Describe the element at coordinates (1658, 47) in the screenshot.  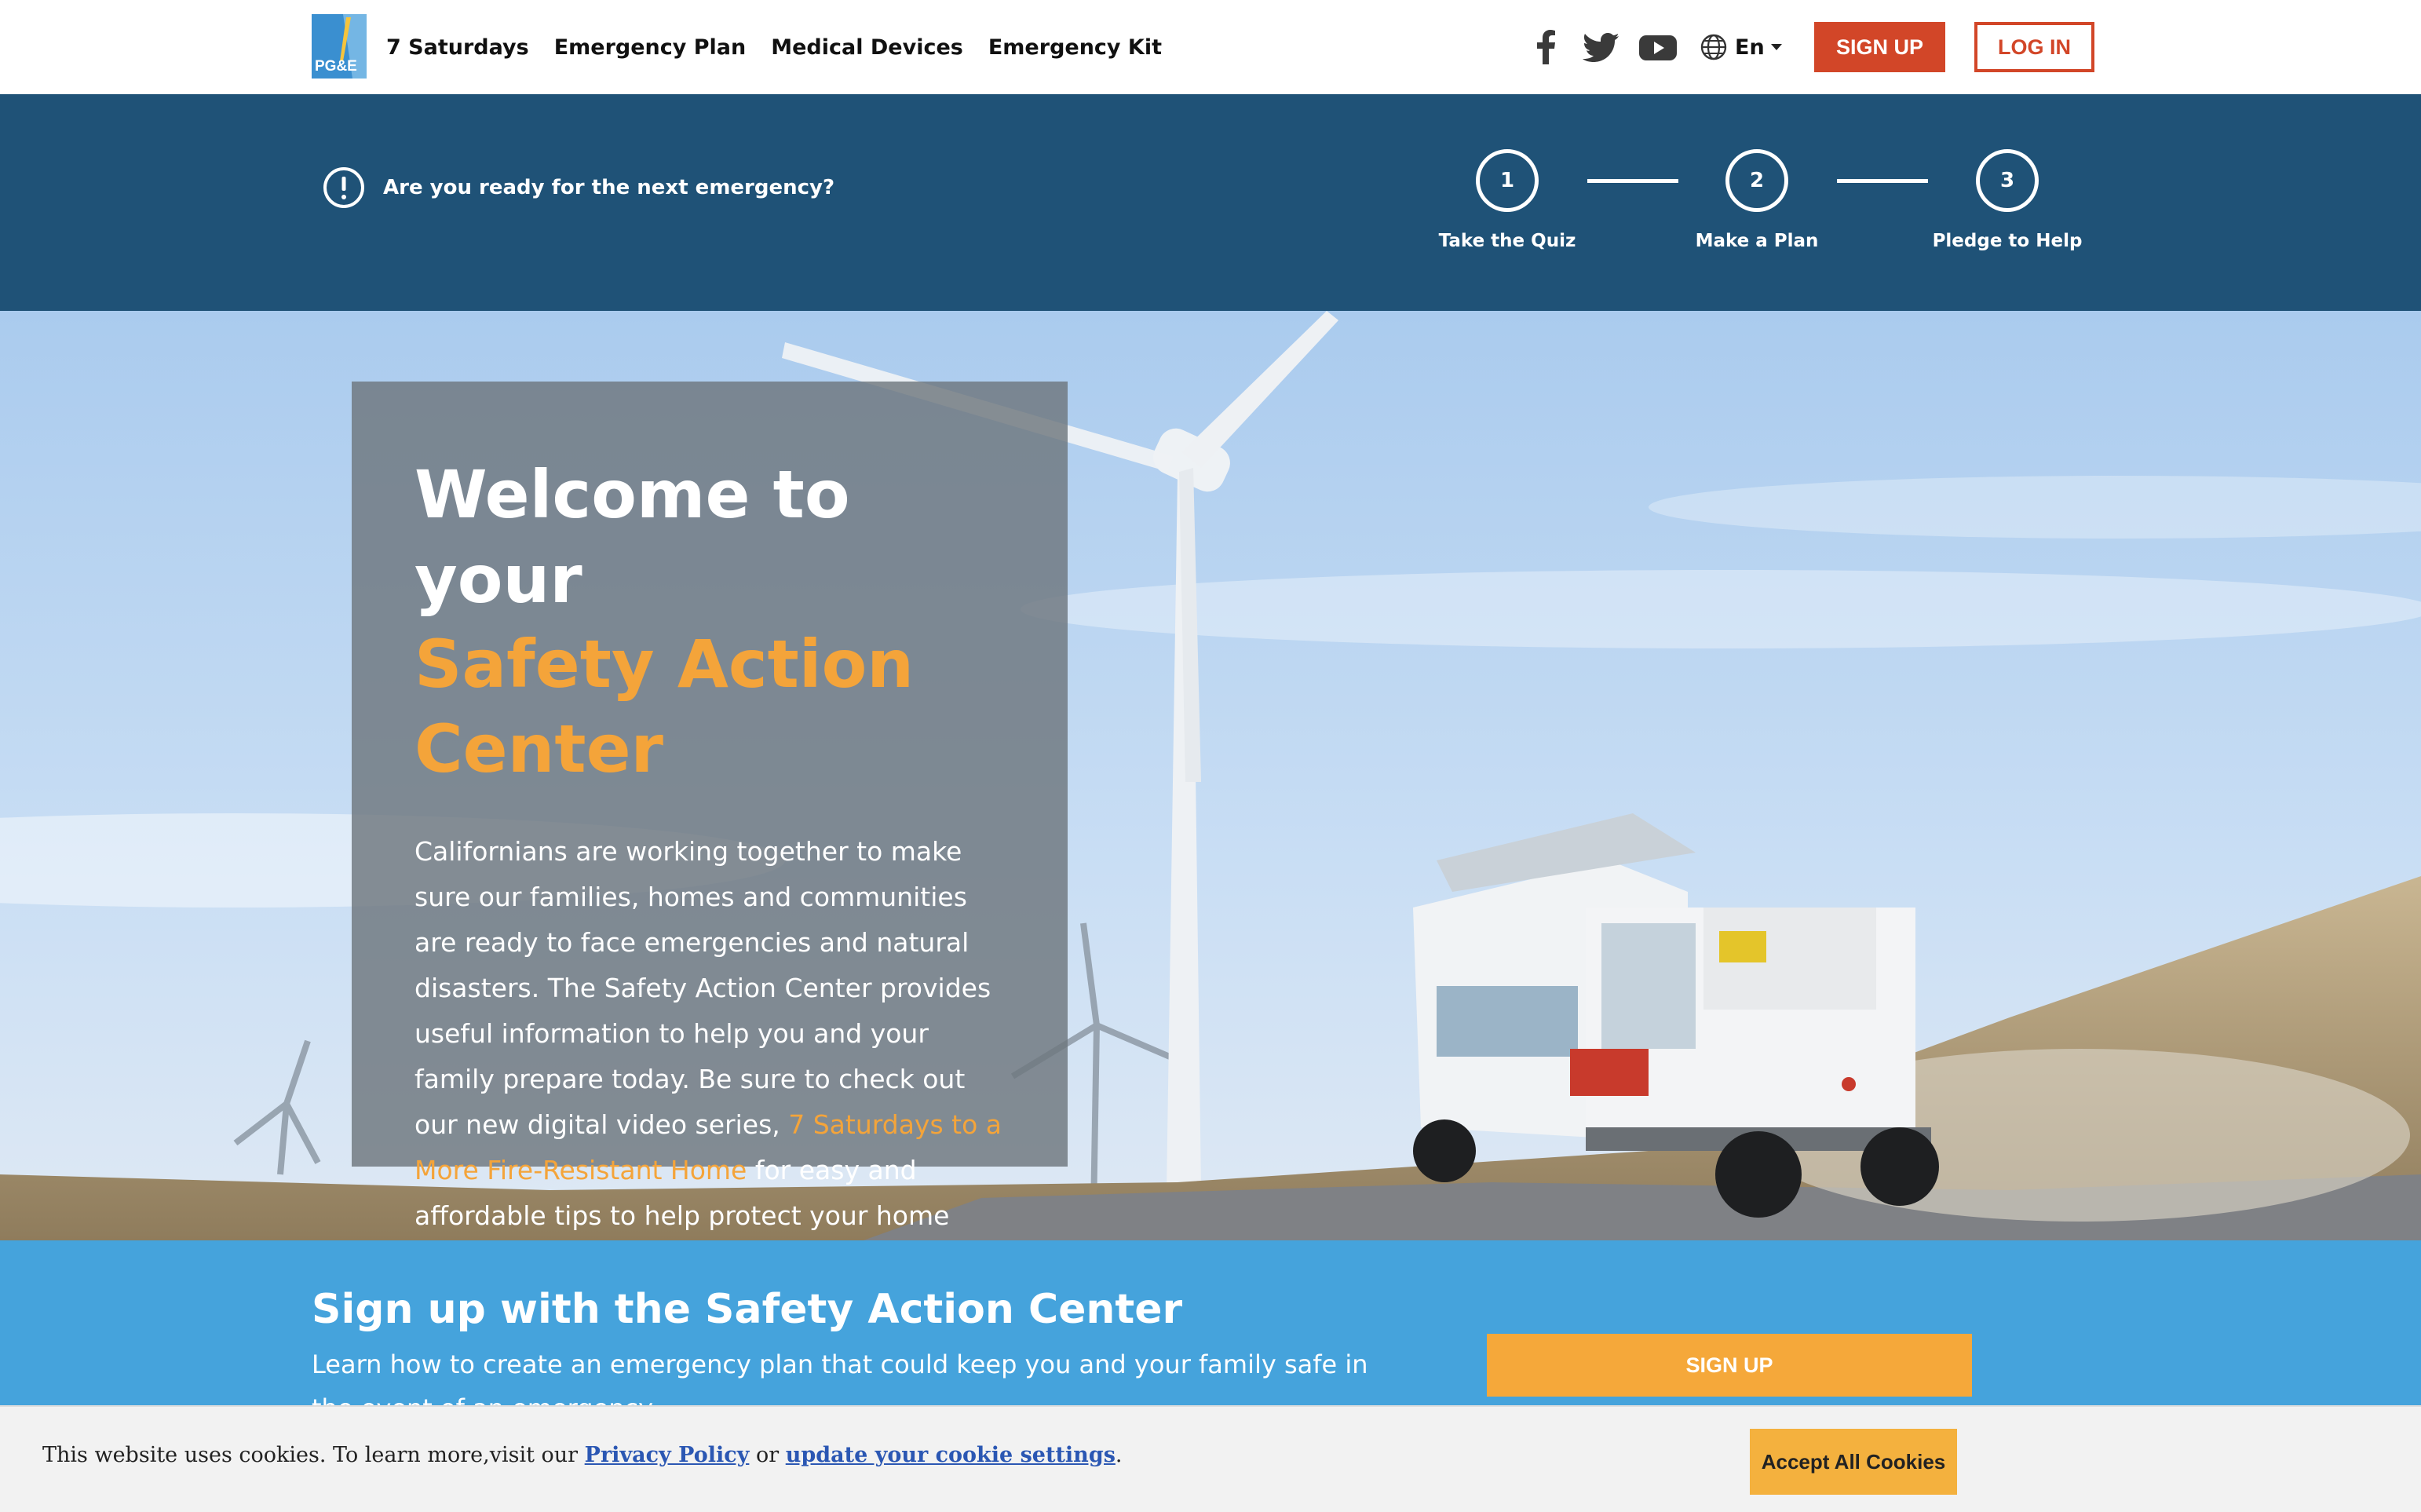
I see `youtube-icon` at that location.